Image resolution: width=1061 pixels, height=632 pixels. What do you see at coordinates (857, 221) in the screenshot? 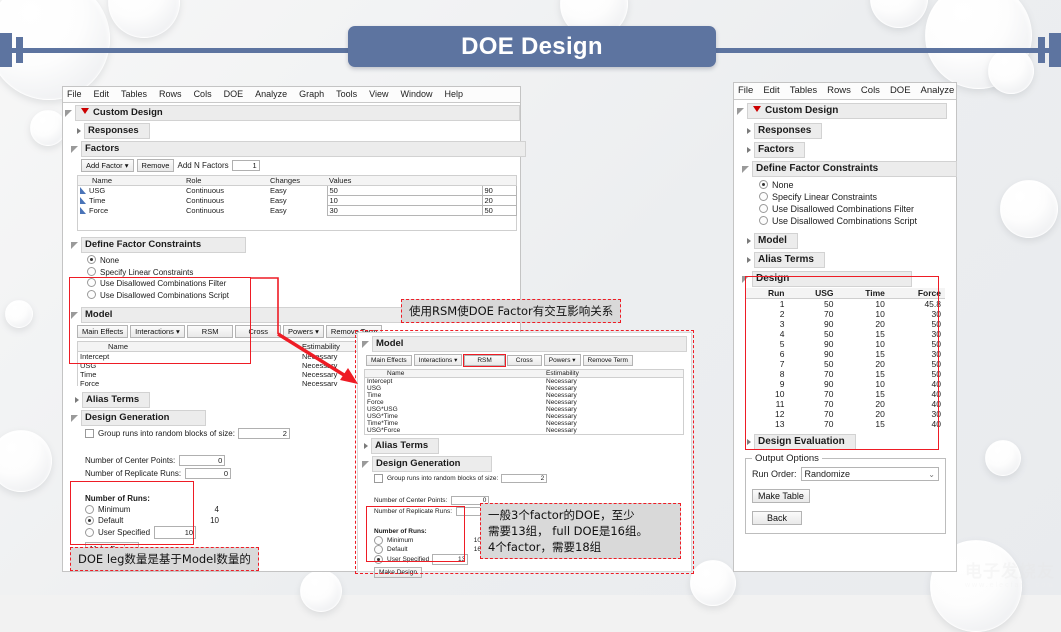
I see `constraint-option-script: Use Disallowed Combinations Script` at bounding box center [857, 221].